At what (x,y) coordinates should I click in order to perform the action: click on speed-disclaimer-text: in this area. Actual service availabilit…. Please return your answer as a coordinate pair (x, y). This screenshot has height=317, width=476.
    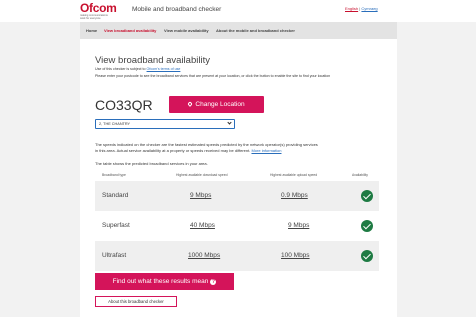
    Looking at the image, I should click on (173, 150).